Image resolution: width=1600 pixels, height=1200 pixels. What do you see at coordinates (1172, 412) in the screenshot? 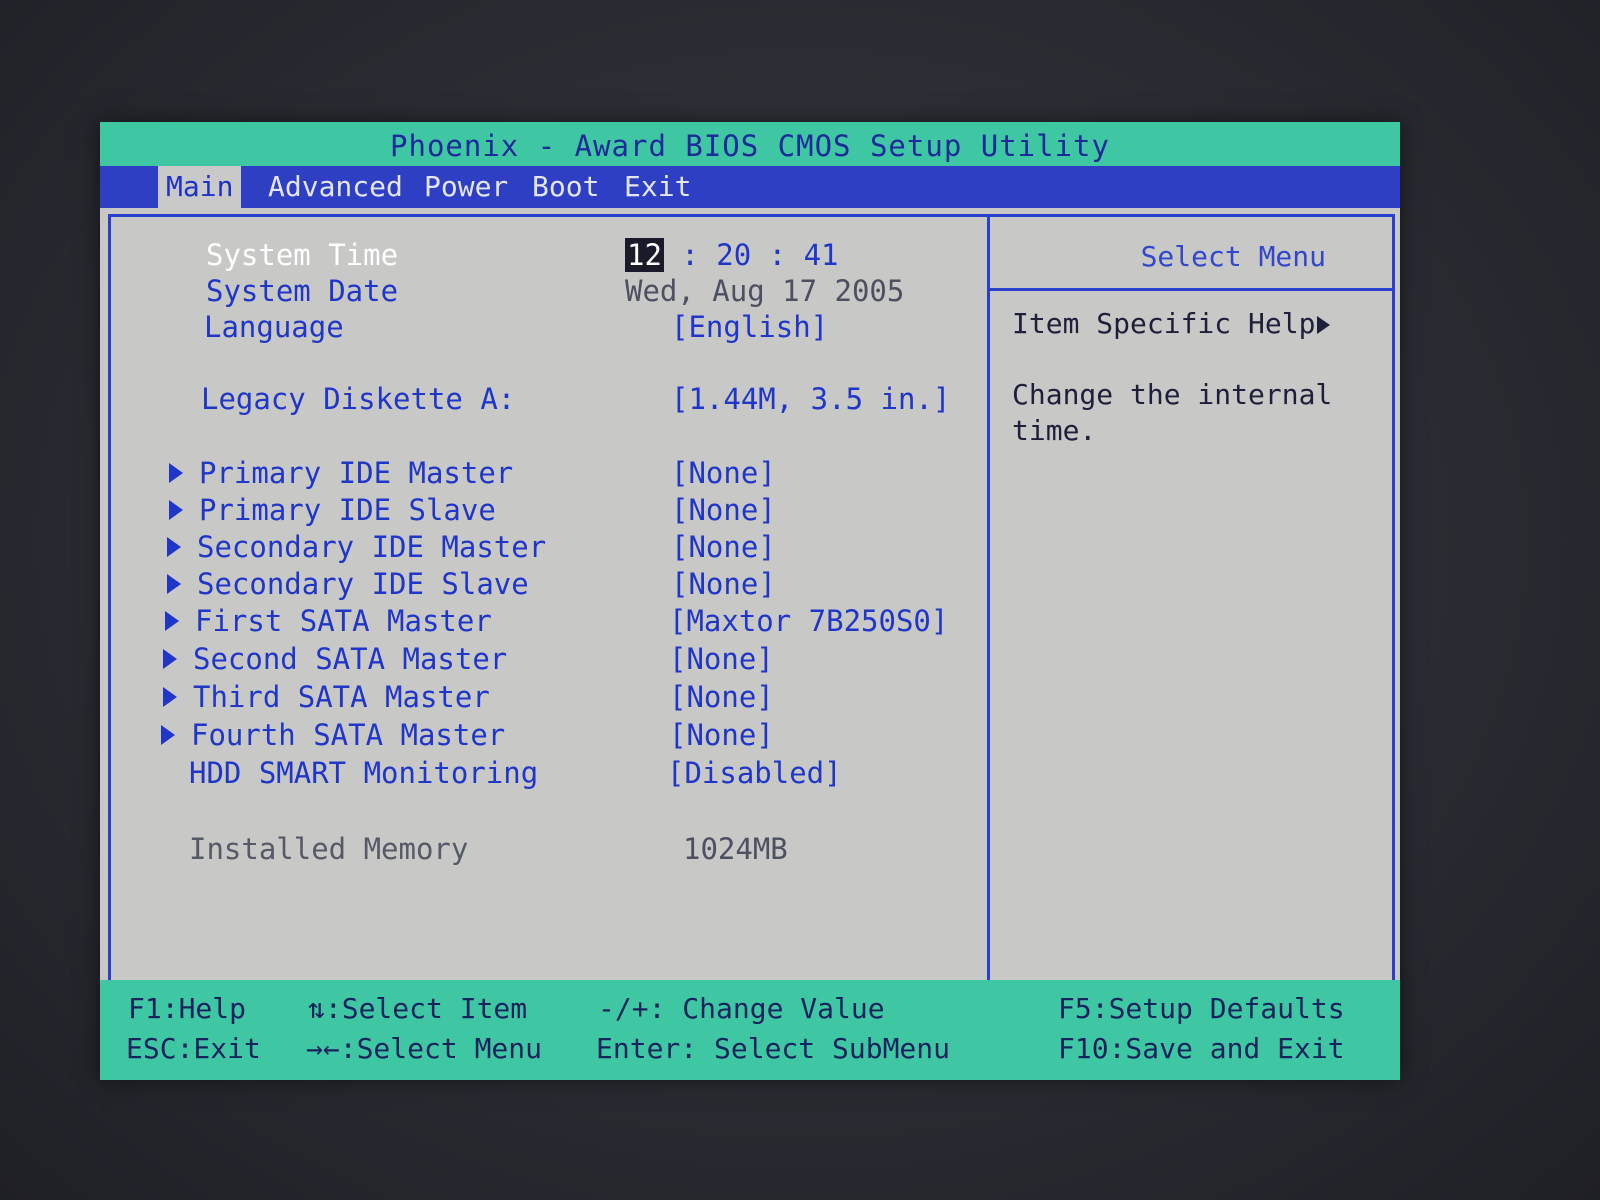
I see `help-text: Change the internal time.` at bounding box center [1172, 412].